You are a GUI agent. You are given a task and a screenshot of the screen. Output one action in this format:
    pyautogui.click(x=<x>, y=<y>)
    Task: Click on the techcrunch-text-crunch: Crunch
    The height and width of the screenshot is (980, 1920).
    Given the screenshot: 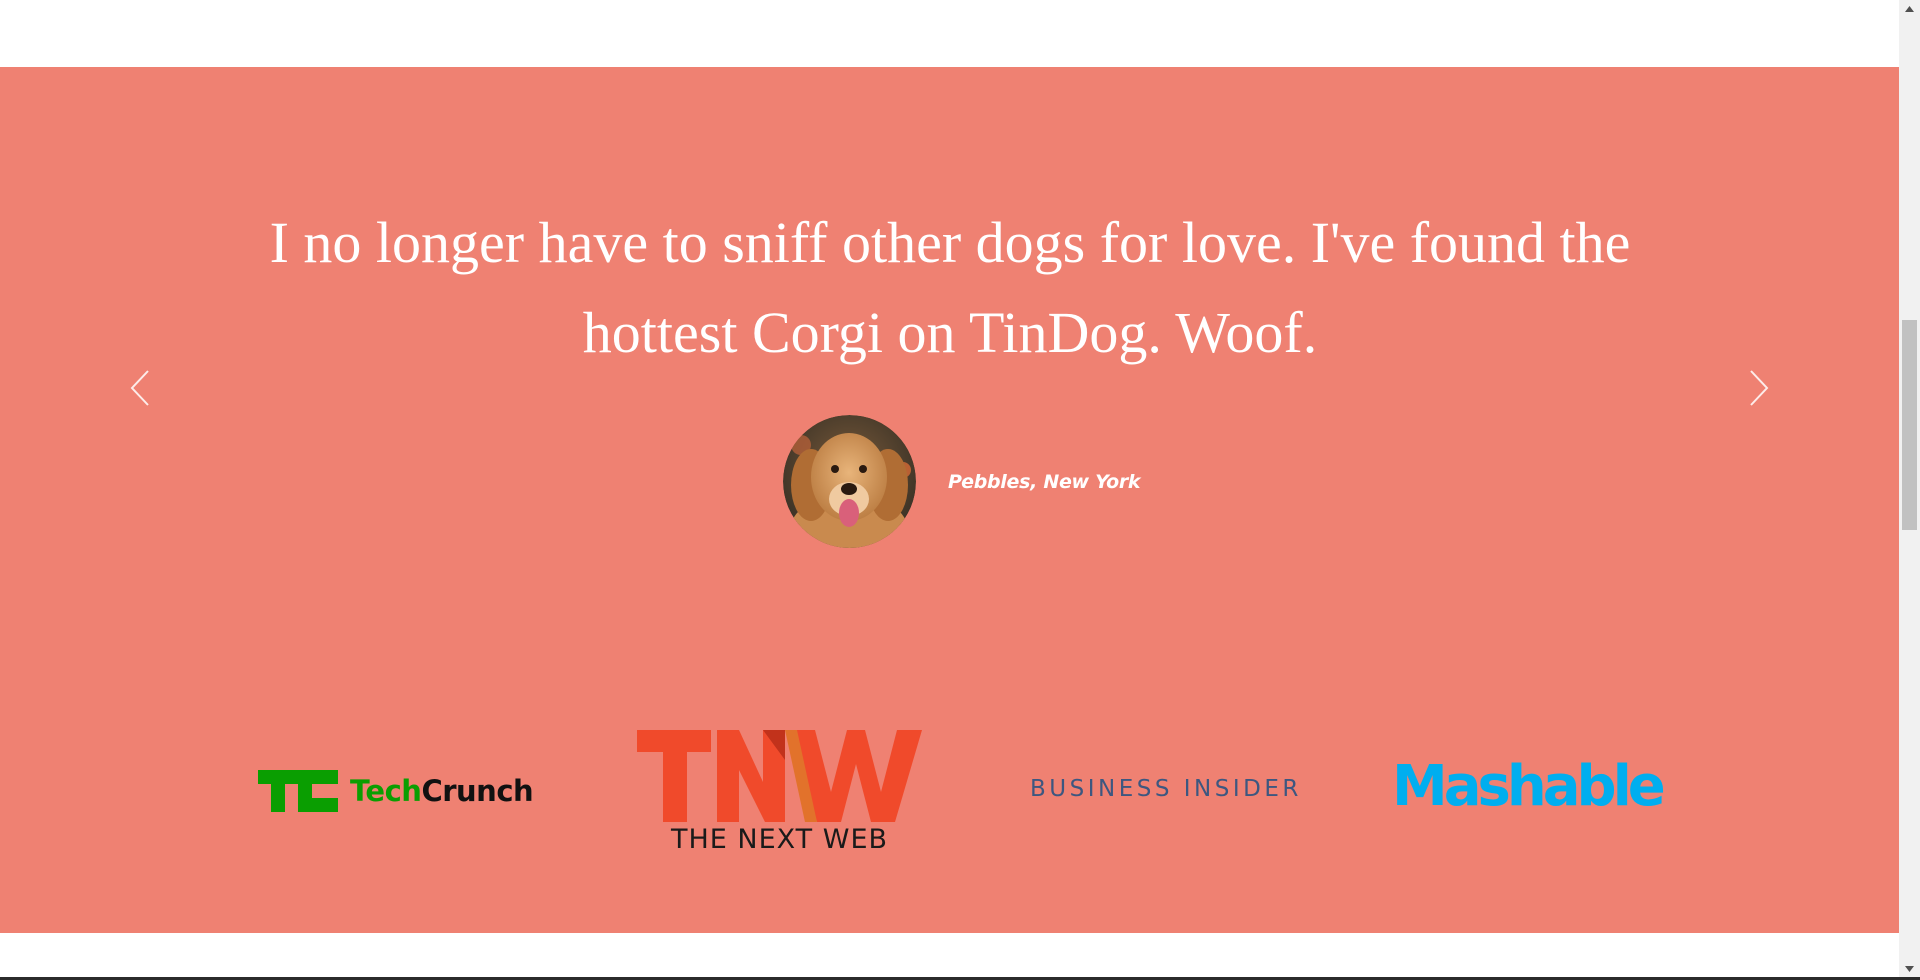 What is the action you would take?
    pyautogui.click(x=477, y=791)
    